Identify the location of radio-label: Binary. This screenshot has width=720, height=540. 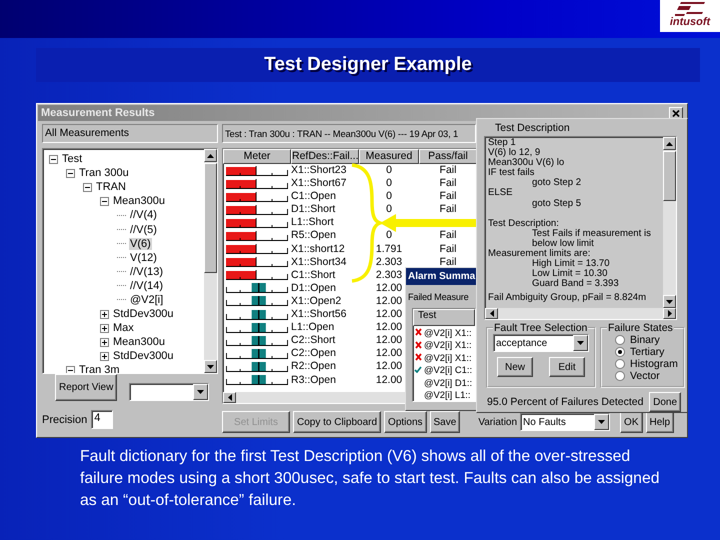
(645, 340).